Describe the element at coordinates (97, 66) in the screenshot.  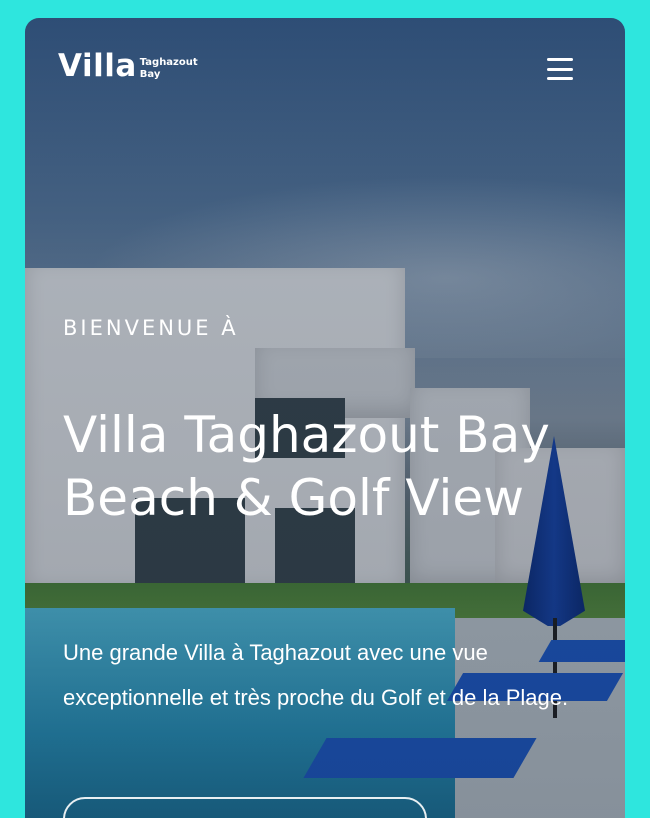
I see `logo-main-text: Villa` at that location.